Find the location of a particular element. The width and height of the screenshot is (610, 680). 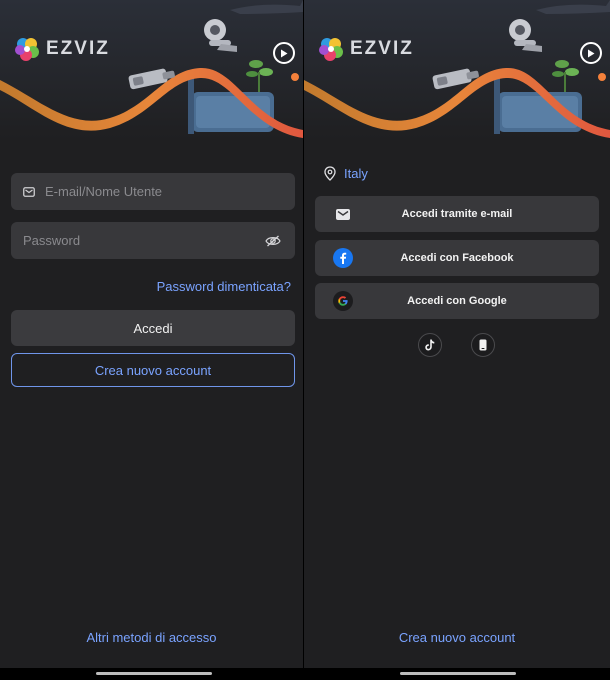

email-input is located at coordinates (170, 191).